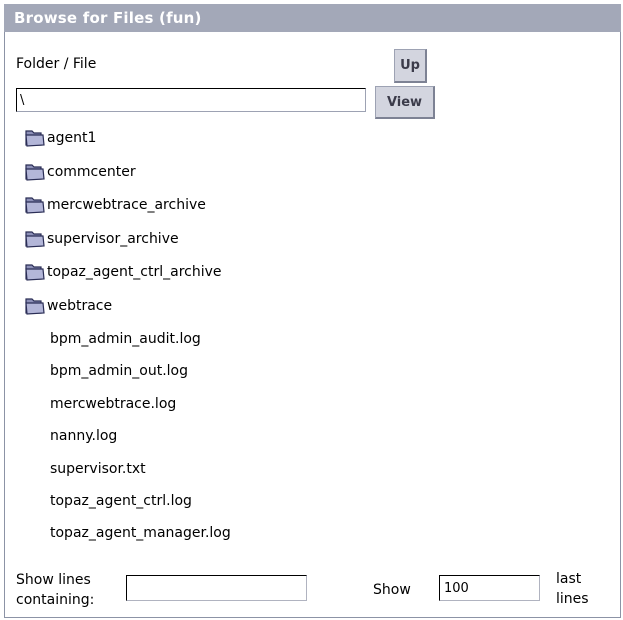 The width and height of the screenshot is (623, 620). What do you see at coordinates (572, 599) in the screenshot?
I see `last-lines-label-line2: lines` at bounding box center [572, 599].